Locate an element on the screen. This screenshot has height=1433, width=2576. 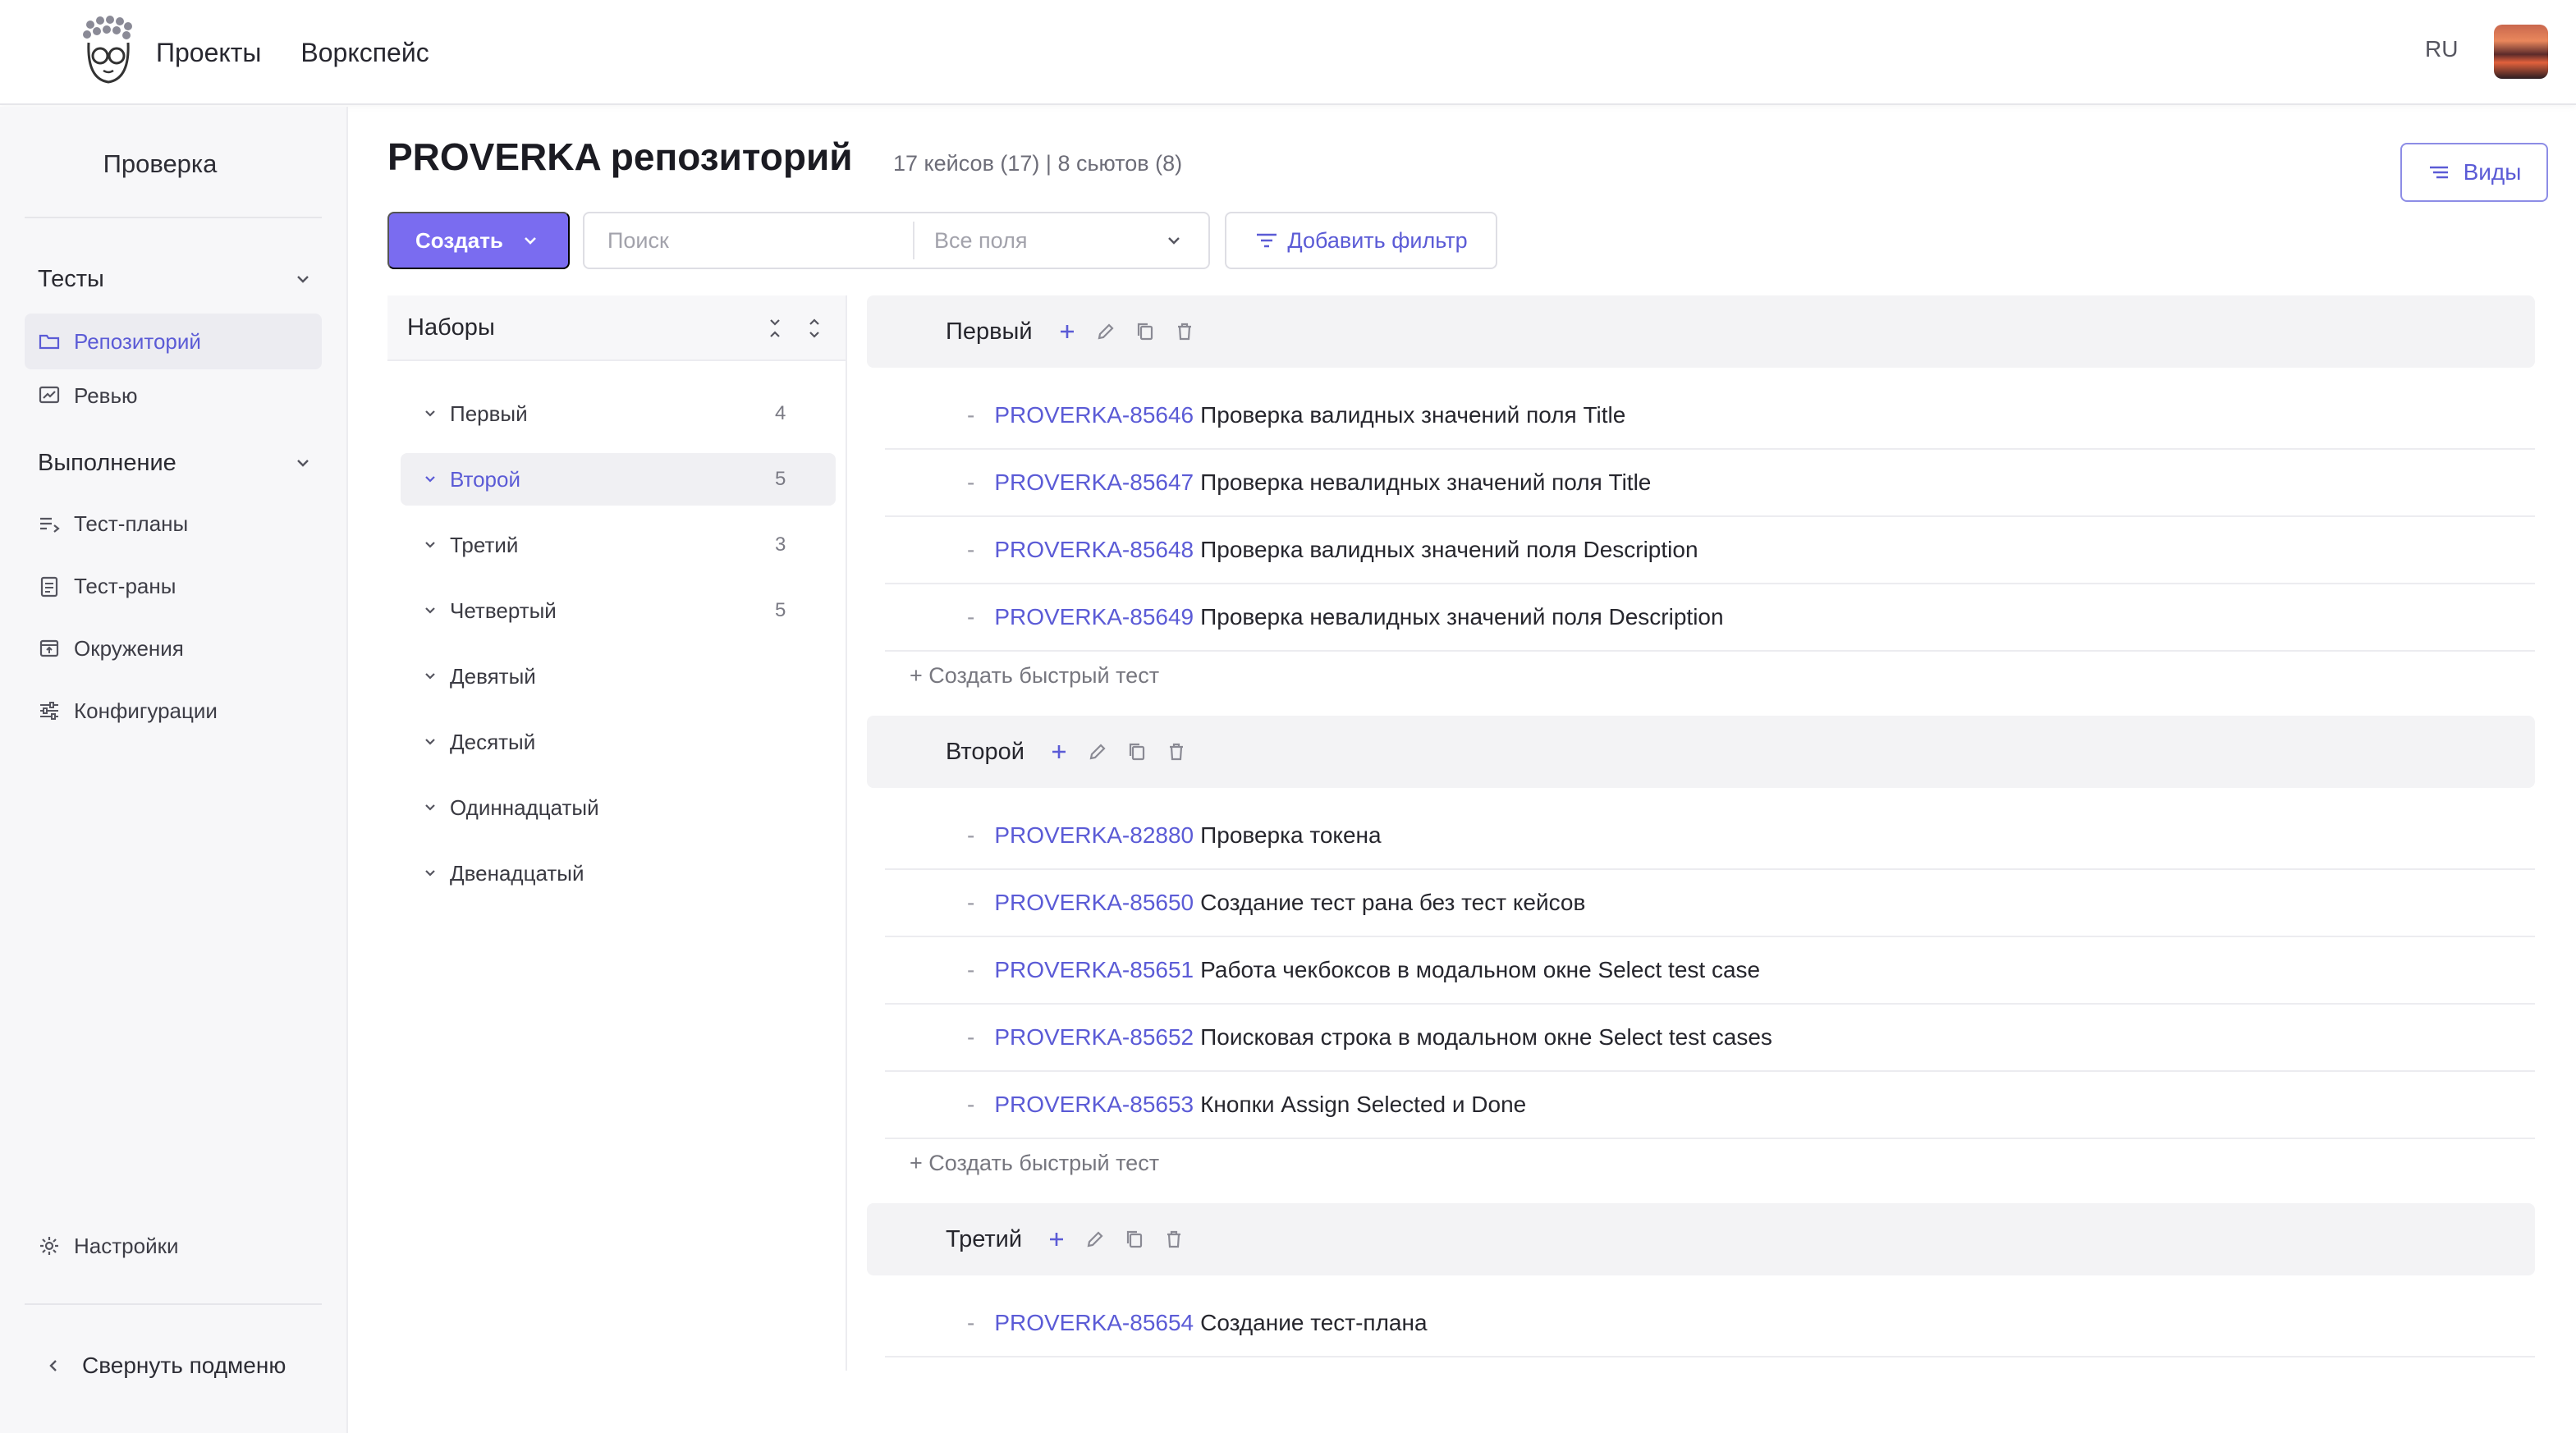
nav-workspace: Воркспейс is located at coordinates (365, 53).